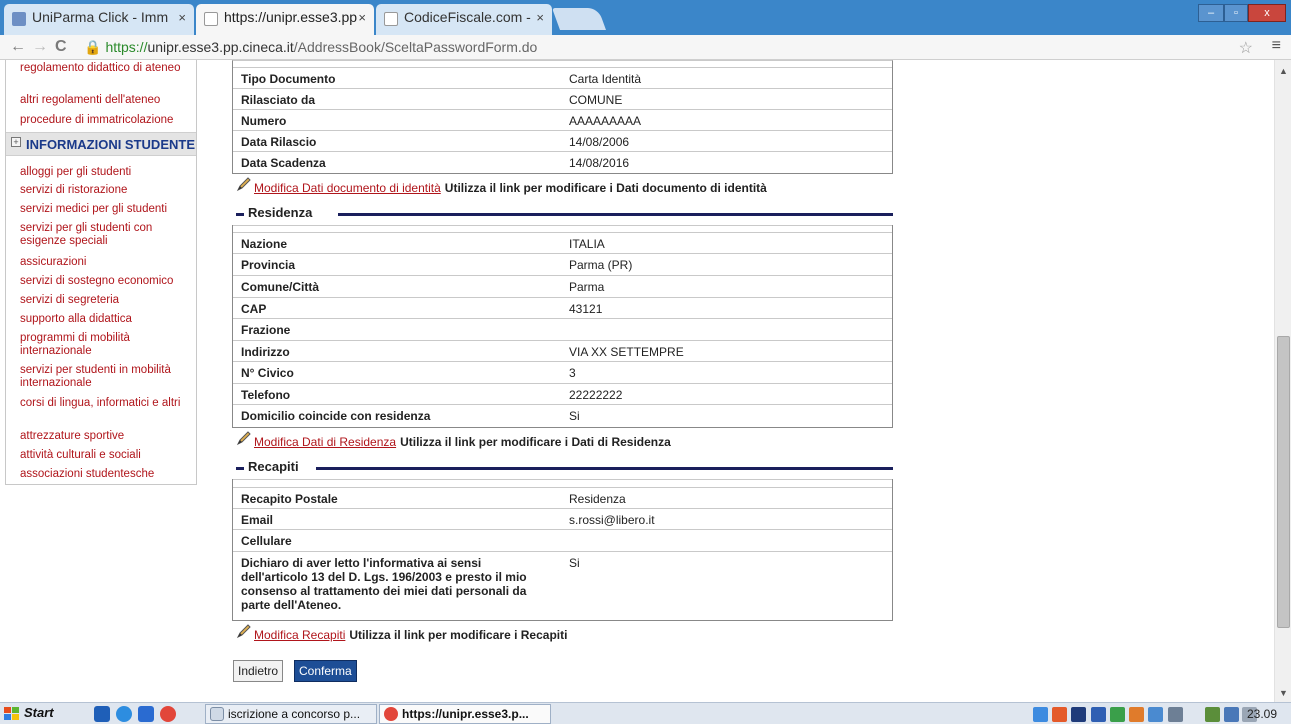  Describe the element at coordinates (1276, 46) in the screenshot. I see `browser-menu-icon: ≡` at that location.